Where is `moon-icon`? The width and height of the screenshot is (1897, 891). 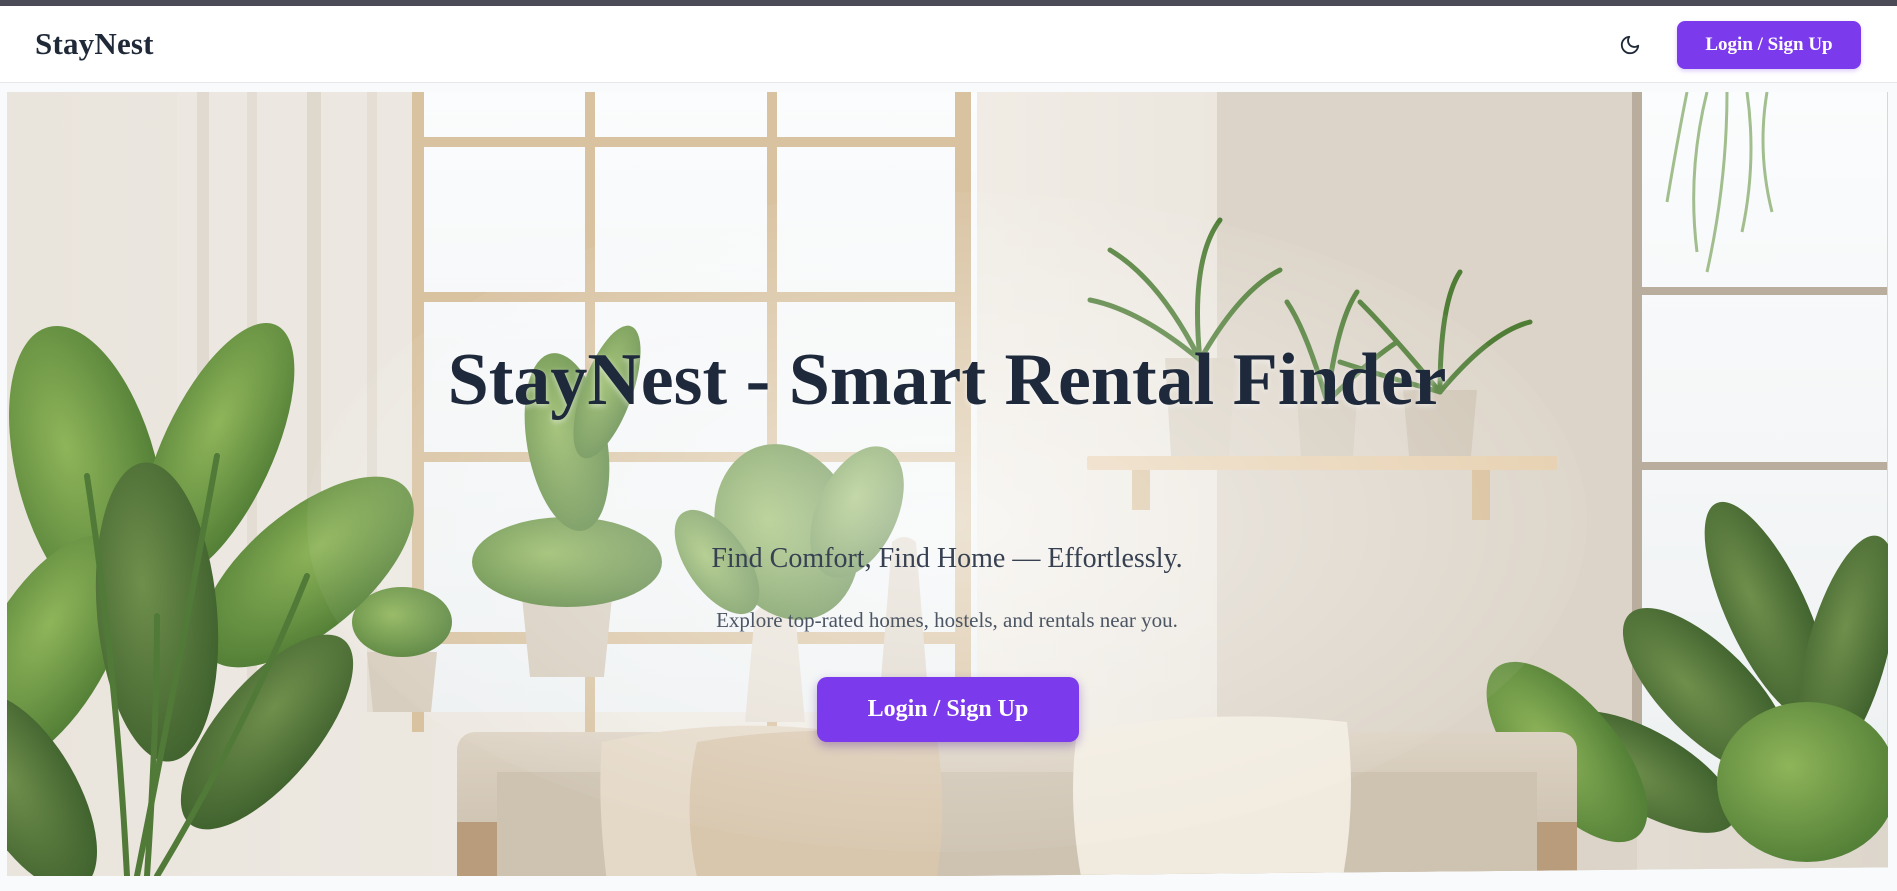
moon-icon is located at coordinates (1630, 47).